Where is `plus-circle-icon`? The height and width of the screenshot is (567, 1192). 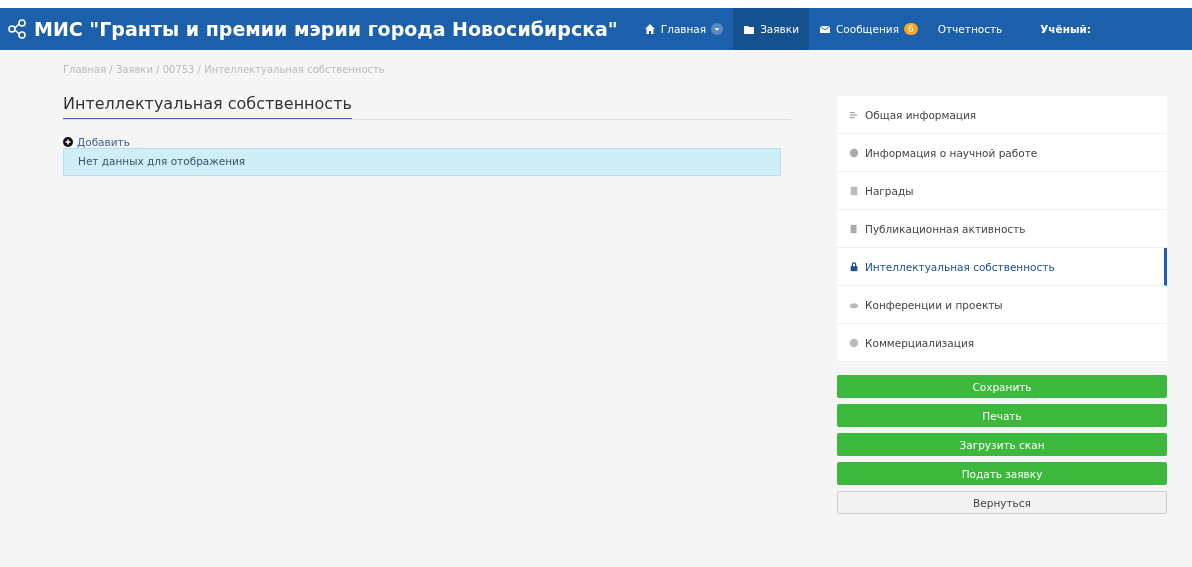
plus-circle-icon is located at coordinates (68, 142).